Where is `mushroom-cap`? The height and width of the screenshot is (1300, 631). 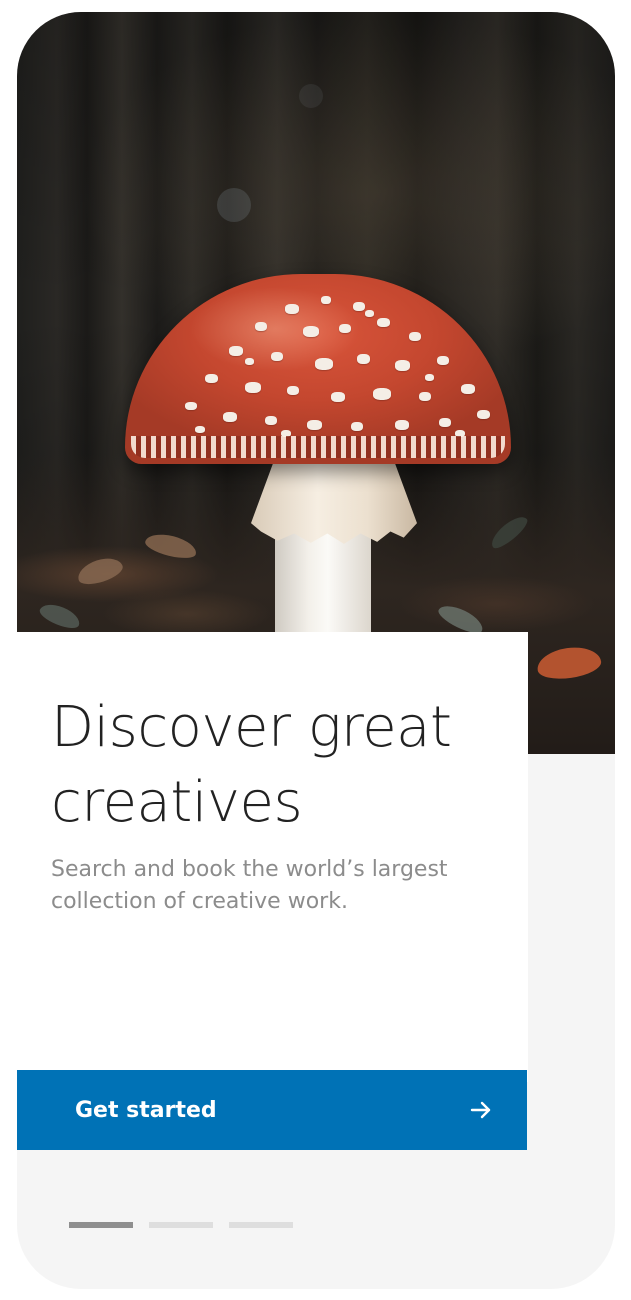
mushroom-cap is located at coordinates (318, 369).